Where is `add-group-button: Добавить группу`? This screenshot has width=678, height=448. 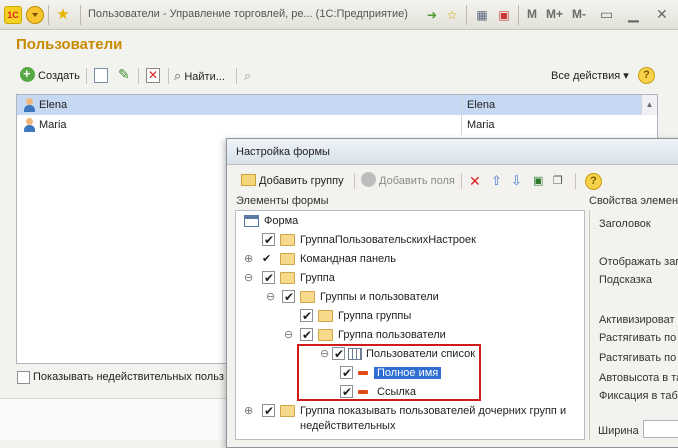
add-group-button: Добавить группу is located at coordinates (292, 181).